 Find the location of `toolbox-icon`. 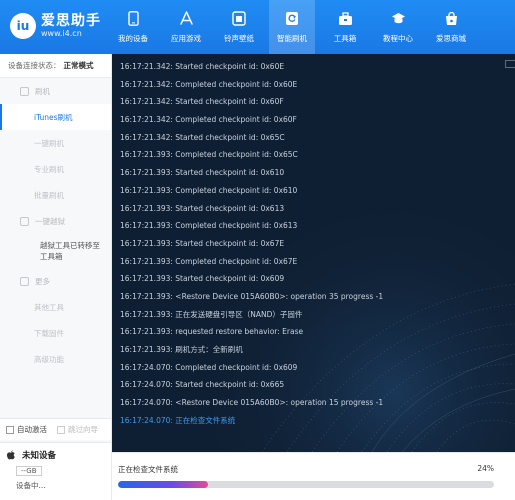

toolbox-icon is located at coordinates (345, 19).